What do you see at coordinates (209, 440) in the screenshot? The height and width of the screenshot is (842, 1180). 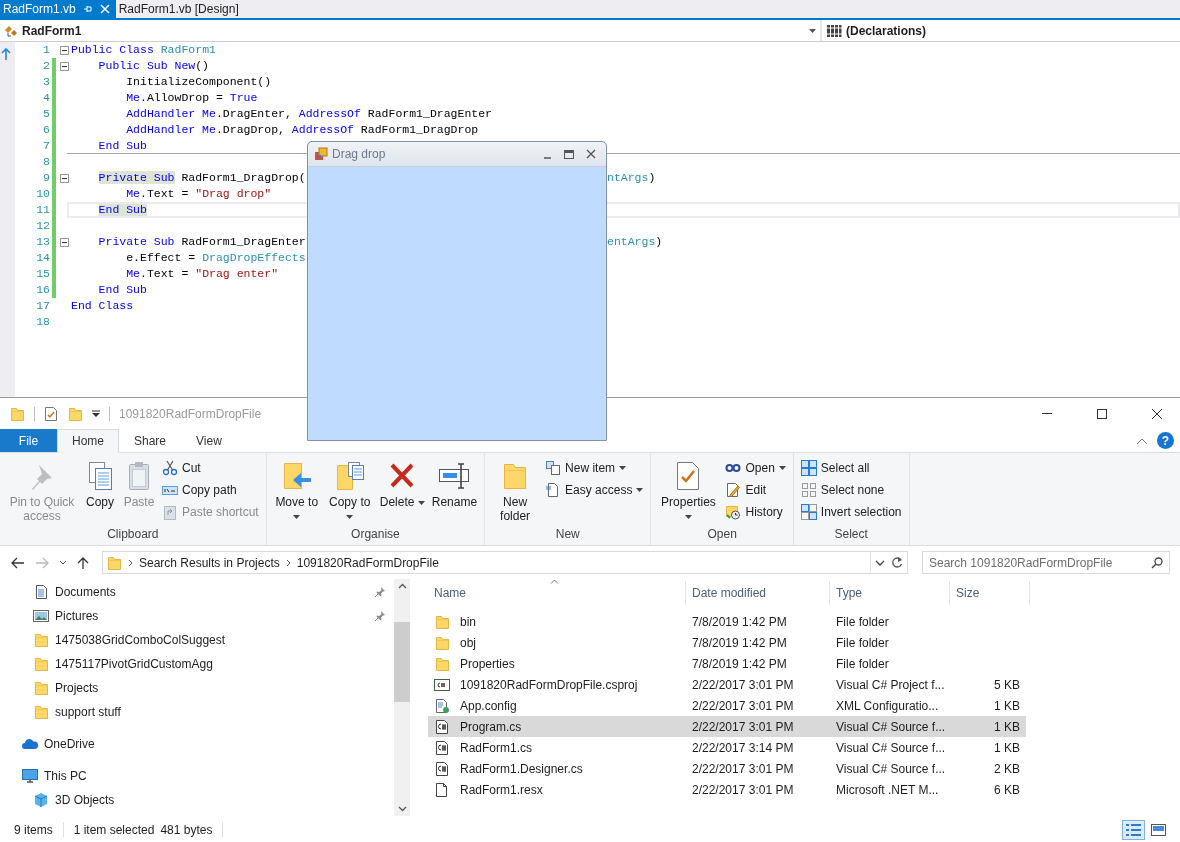 I see `ribbon-tab: View` at bounding box center [209, 440].